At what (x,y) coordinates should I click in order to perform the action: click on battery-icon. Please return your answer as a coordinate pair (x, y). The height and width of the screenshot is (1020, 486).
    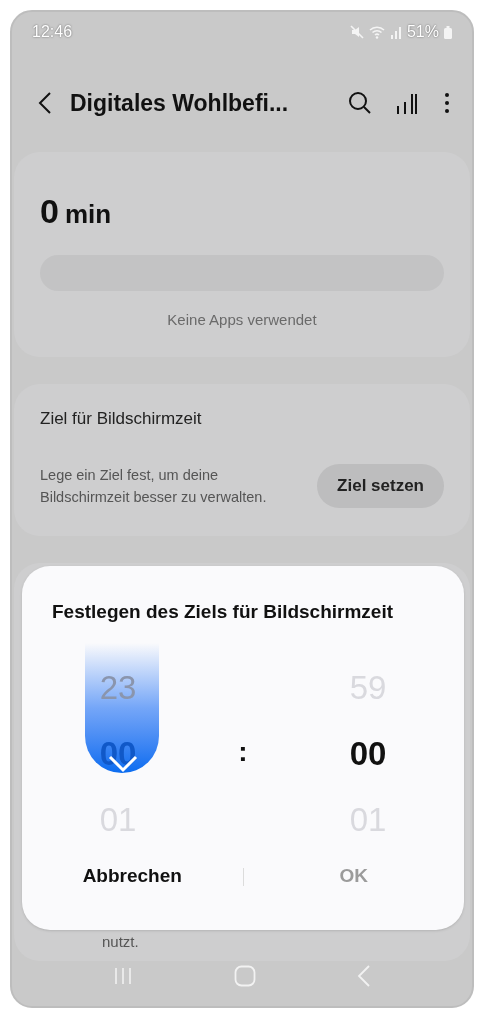
    Looking at the image, I should click on (448, 32).